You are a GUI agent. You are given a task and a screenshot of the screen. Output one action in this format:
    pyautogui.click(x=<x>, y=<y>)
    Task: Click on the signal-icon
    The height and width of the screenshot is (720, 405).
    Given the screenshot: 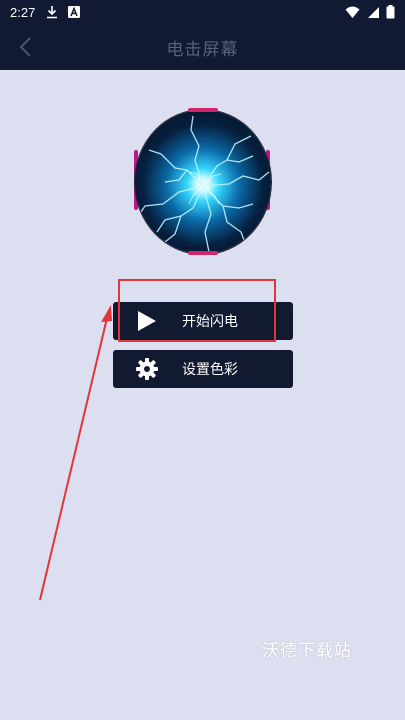 What is the action you would take?
    pyautogui.click(x=373, y=12)
    